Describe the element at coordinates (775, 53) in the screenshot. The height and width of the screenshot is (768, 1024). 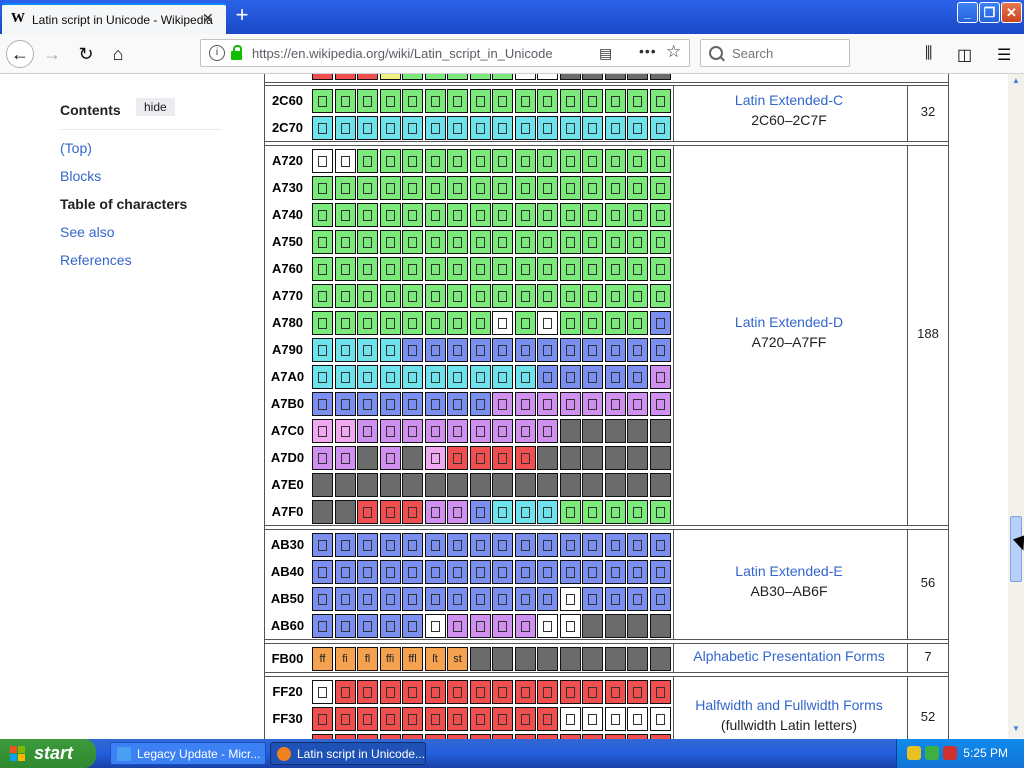
I see `search-input: Search` at that location.